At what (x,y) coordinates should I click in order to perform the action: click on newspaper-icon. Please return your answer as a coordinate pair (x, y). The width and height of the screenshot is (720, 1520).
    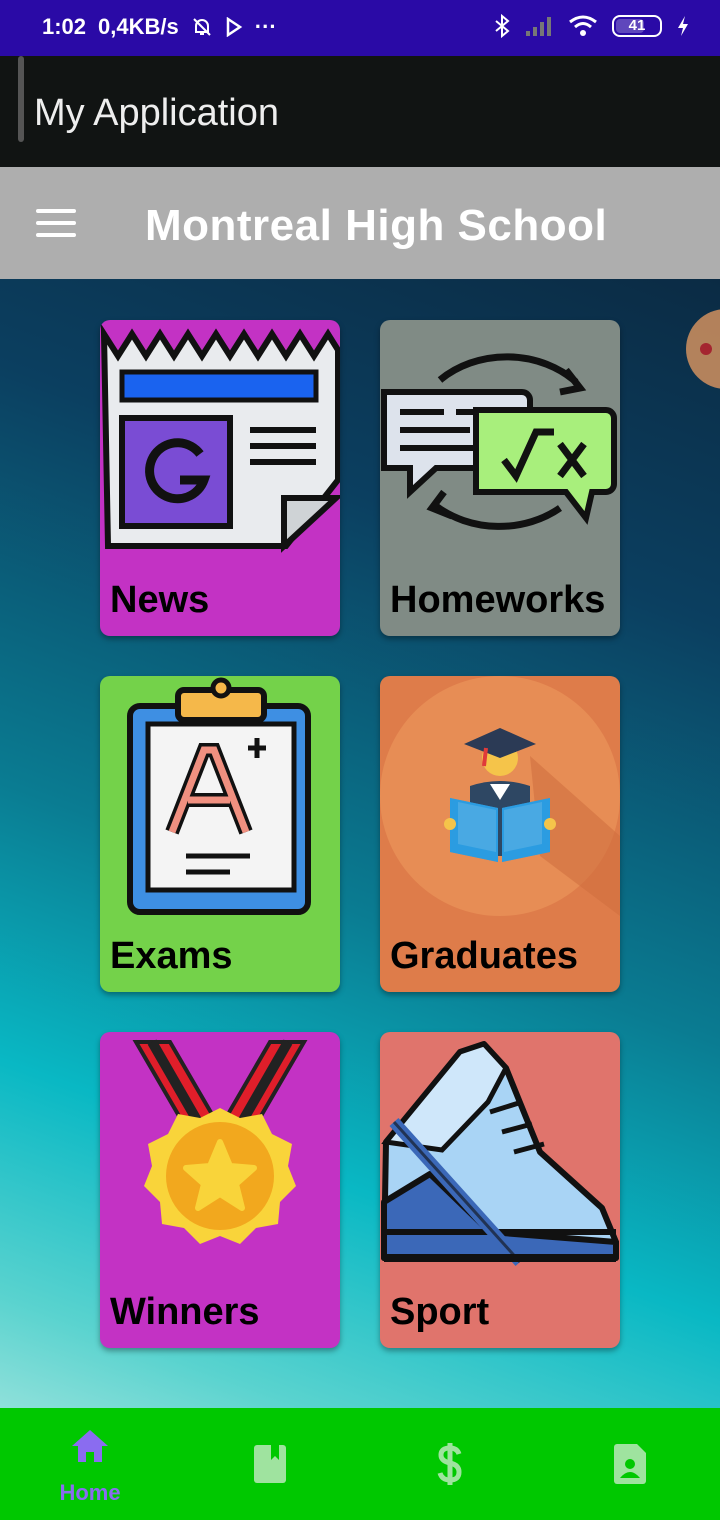
    Looking at the image, I should click on (220, 438).